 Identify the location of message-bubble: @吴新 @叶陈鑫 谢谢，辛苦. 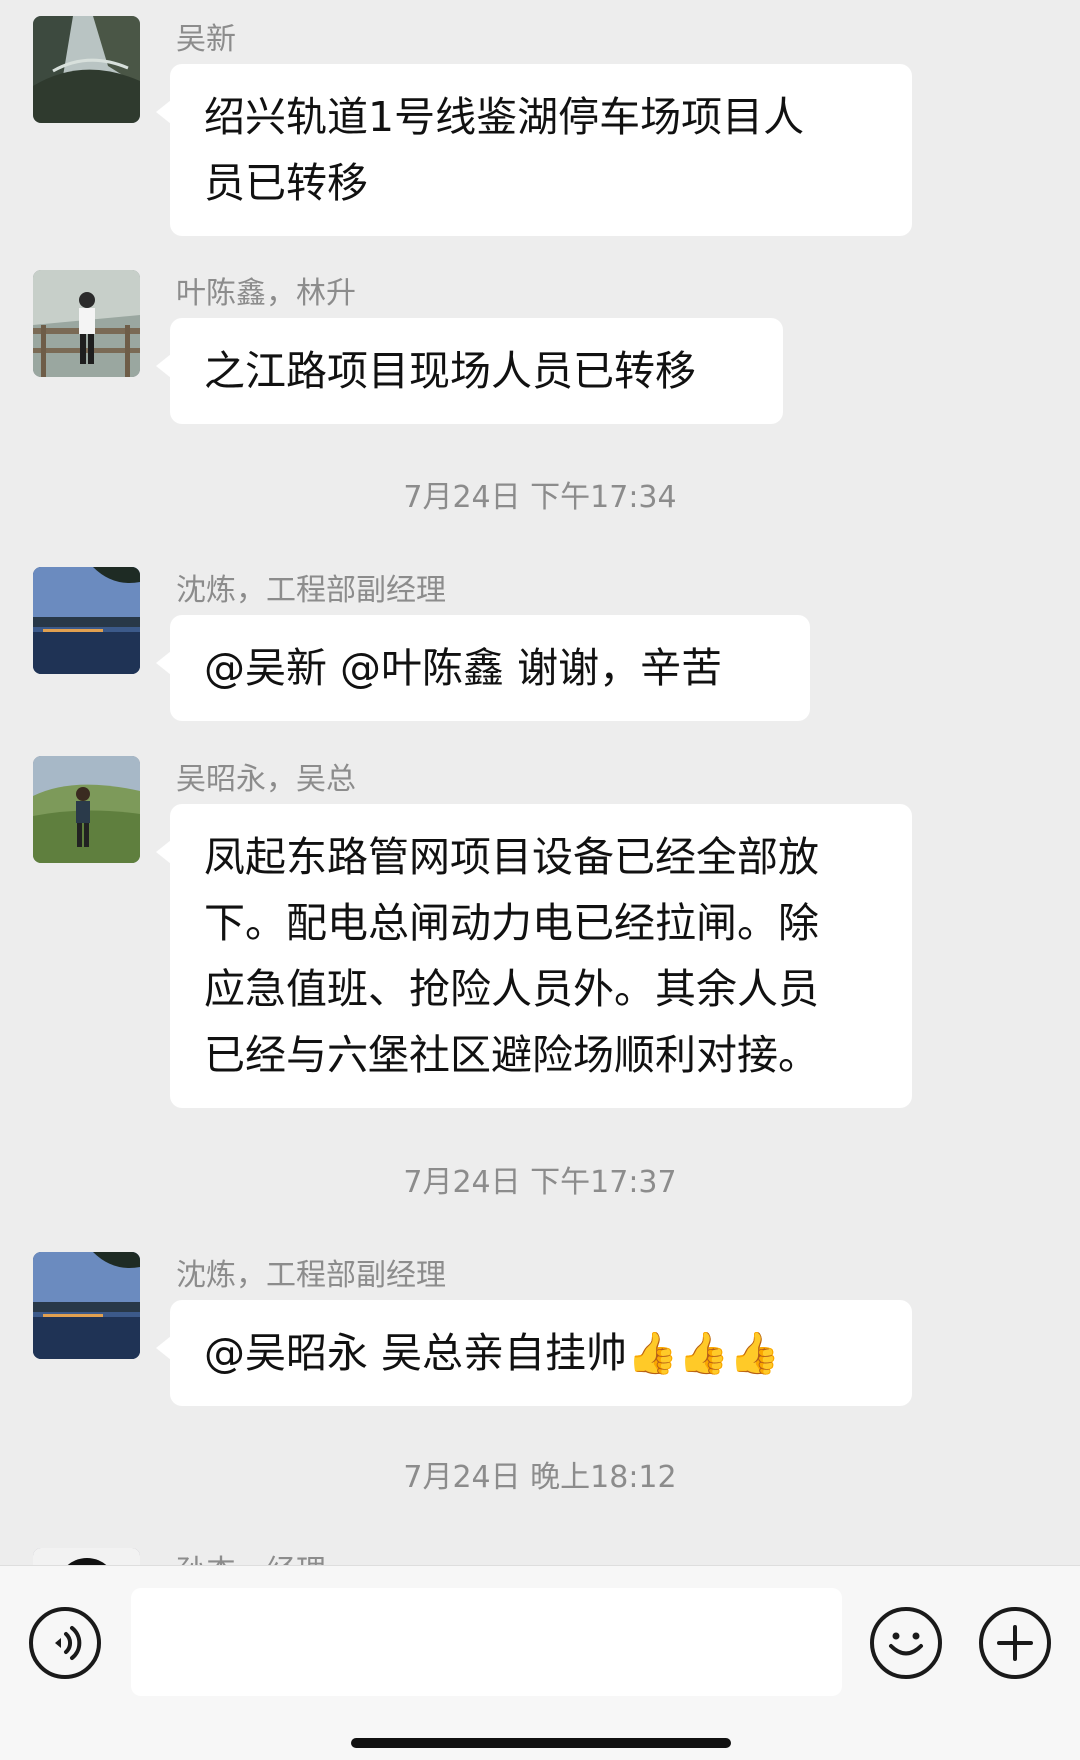
(483, 668).